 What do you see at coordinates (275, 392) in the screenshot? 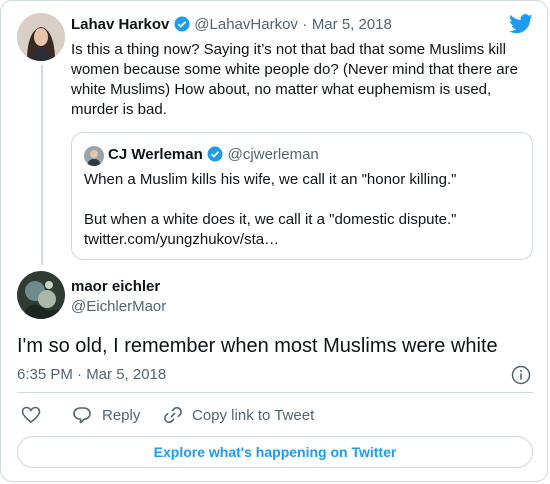
I see `divider` at bounding box center [275, 392].